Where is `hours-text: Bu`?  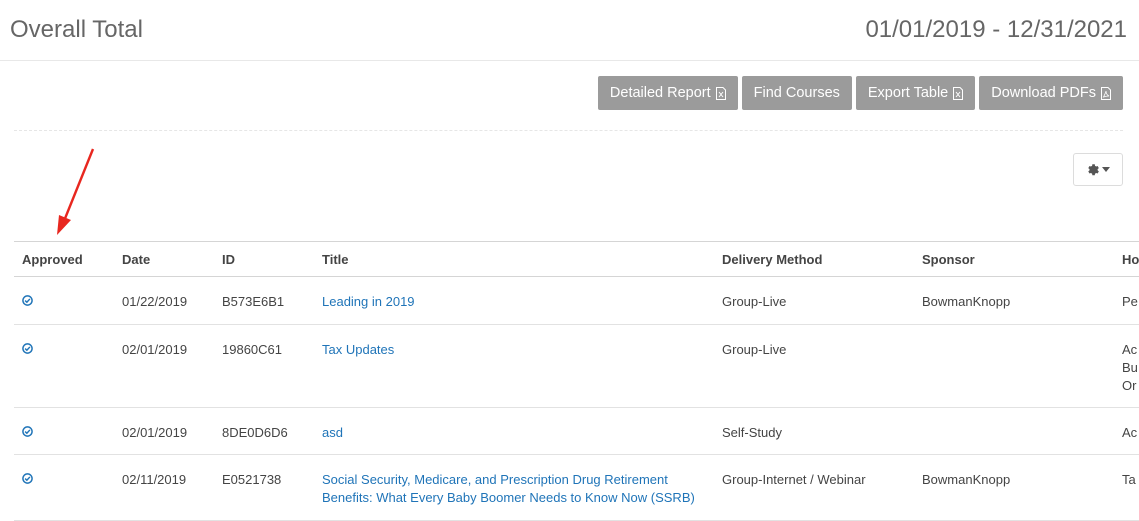 hours-text: Bu is located at coordinates (1130, 367).